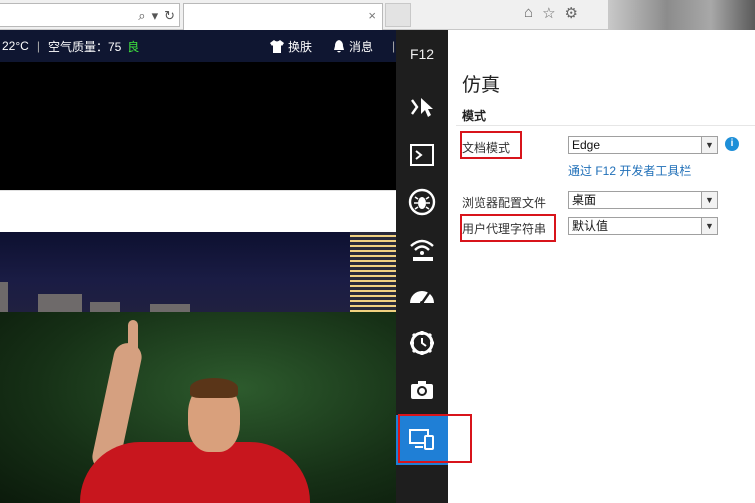  Describe the element at coordinates (528, 13) in the screenshot. I see `home-icon: ⌂` at that location.